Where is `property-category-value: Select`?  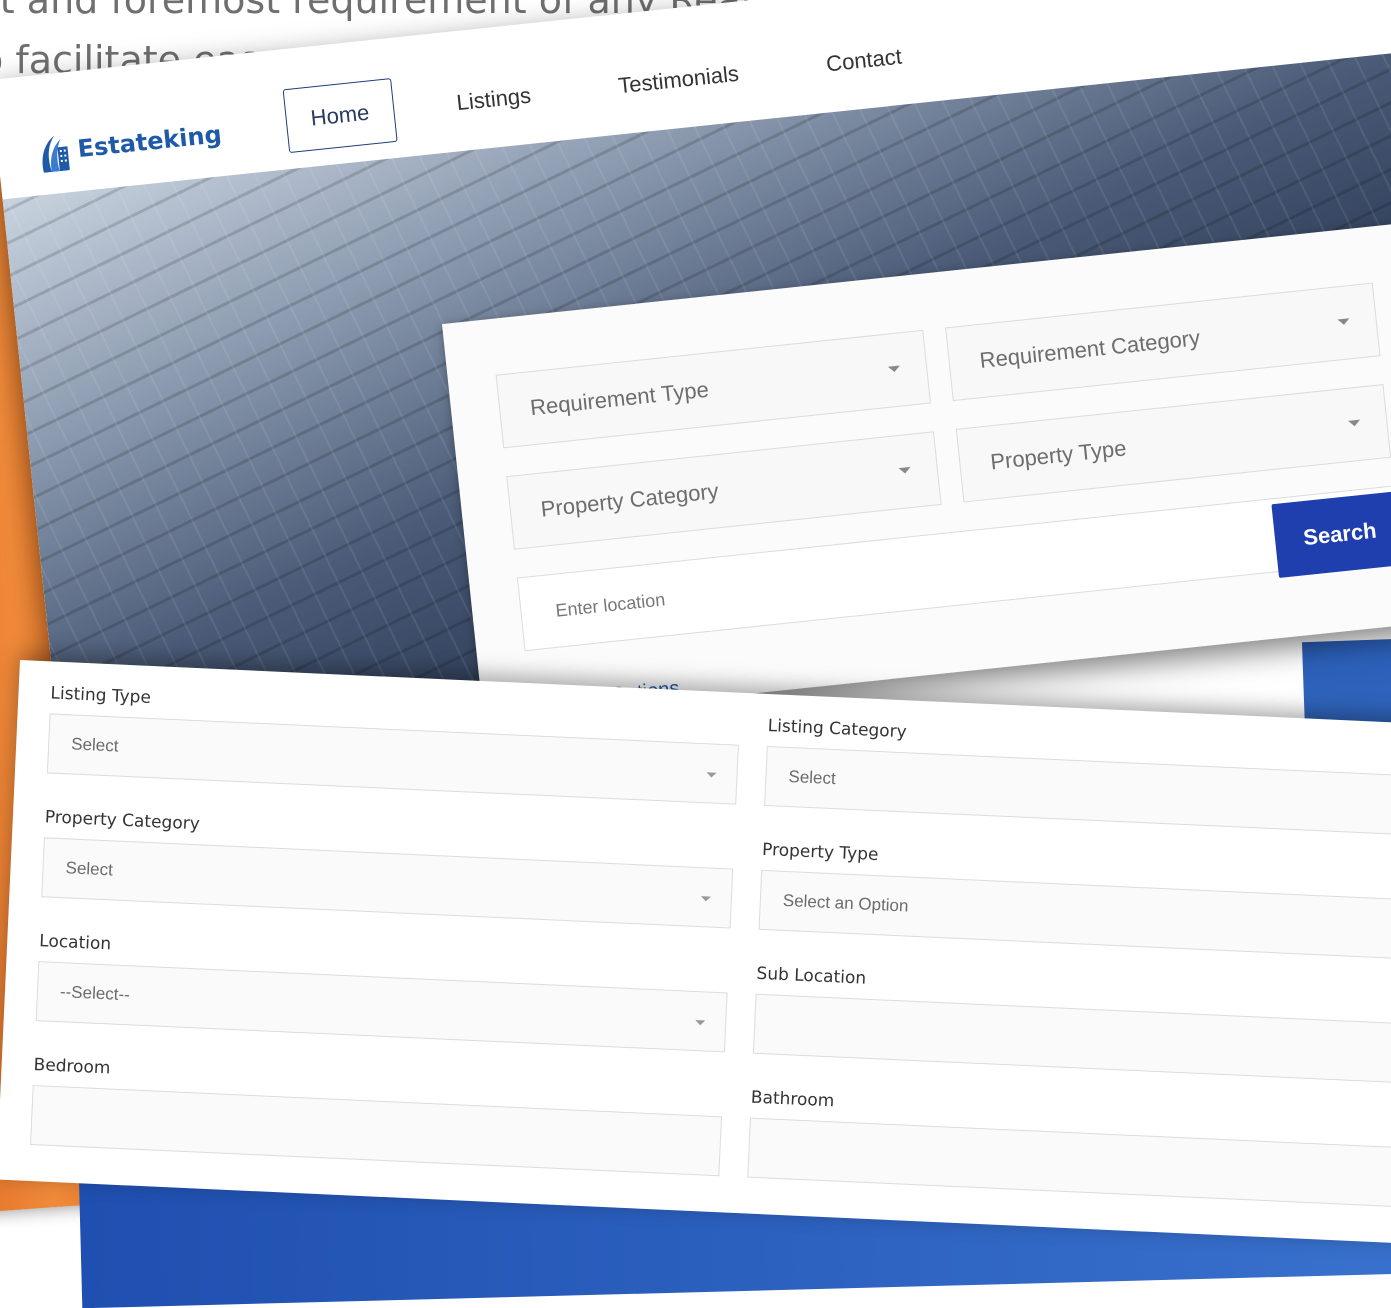
property-category-value: Select is located at coordinates (89, 869).